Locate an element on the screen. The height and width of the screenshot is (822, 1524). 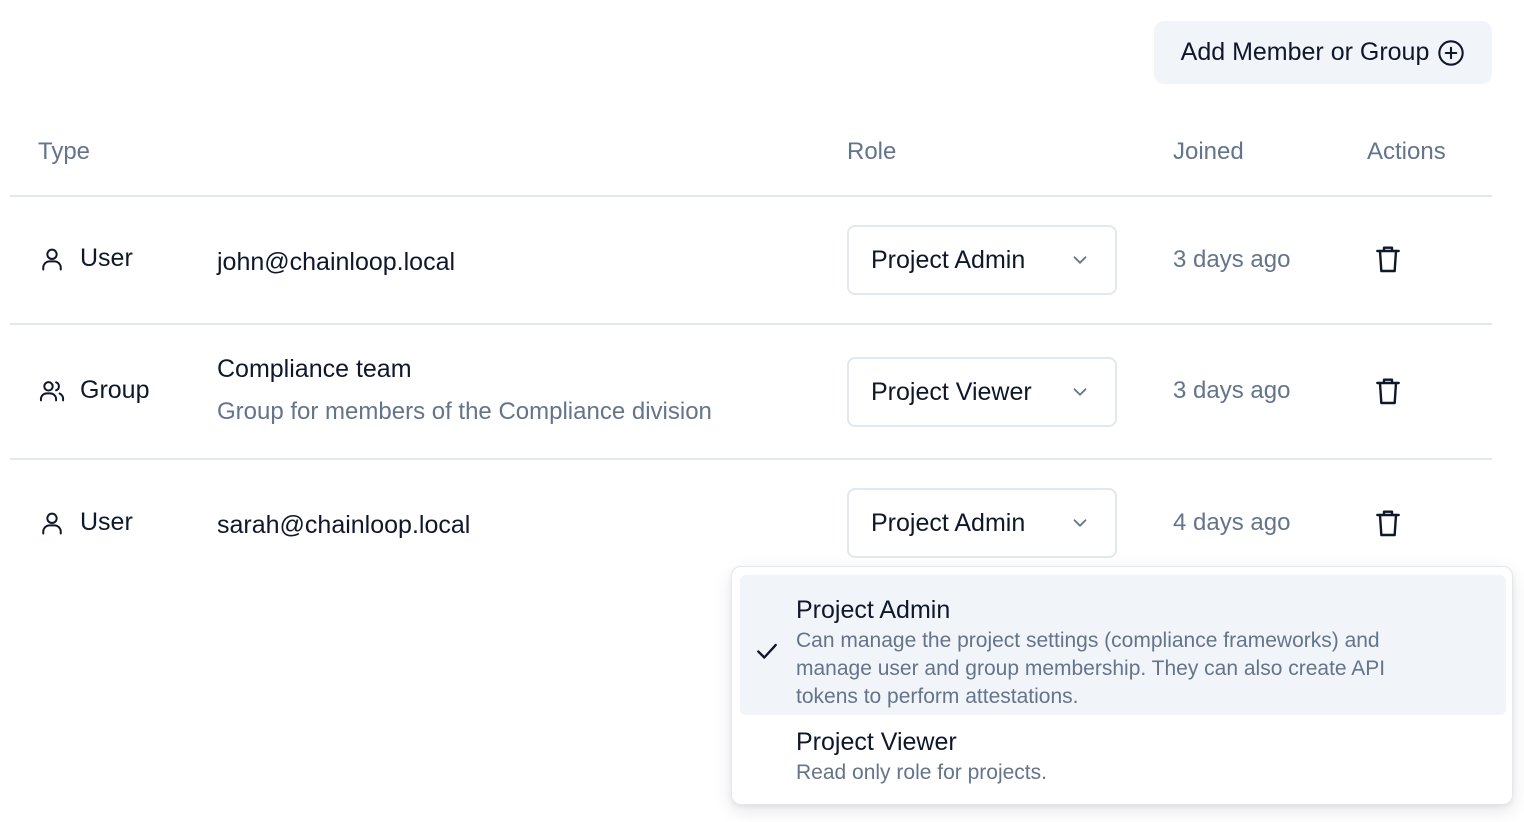
plus-circle-icon is located at coordinates (1451, 52).